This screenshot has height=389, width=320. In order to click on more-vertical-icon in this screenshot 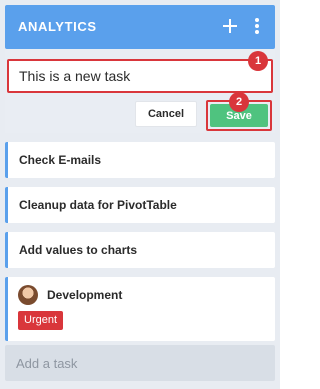, I will do `click(257, 27)`.